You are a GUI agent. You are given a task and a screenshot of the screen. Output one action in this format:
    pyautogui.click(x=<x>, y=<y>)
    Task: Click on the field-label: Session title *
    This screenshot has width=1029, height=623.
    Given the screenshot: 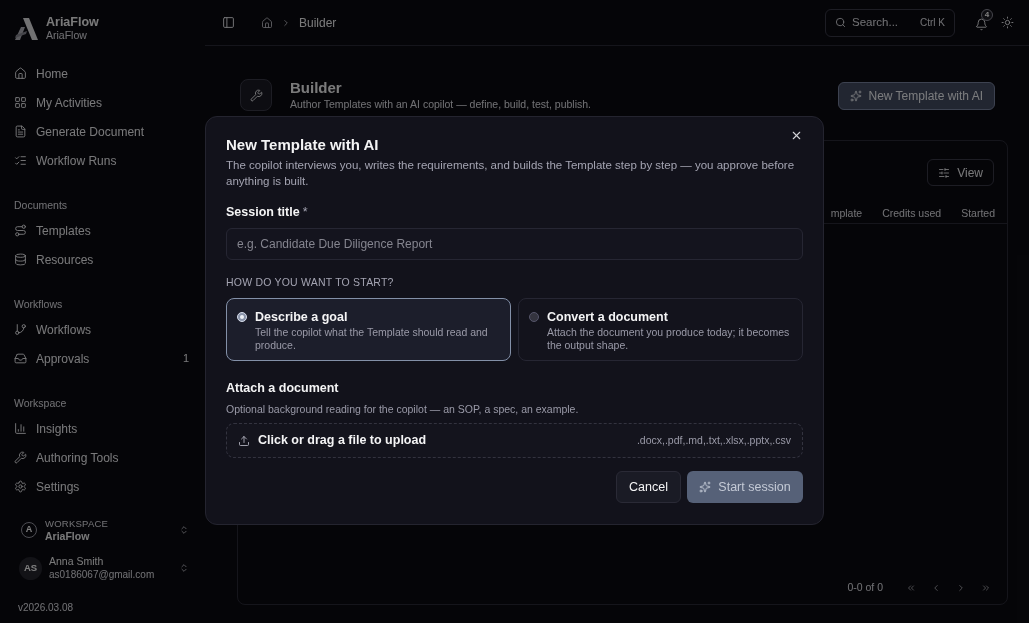 What is the action you would take?
    pyautogui.click(x=267, y=212)
    